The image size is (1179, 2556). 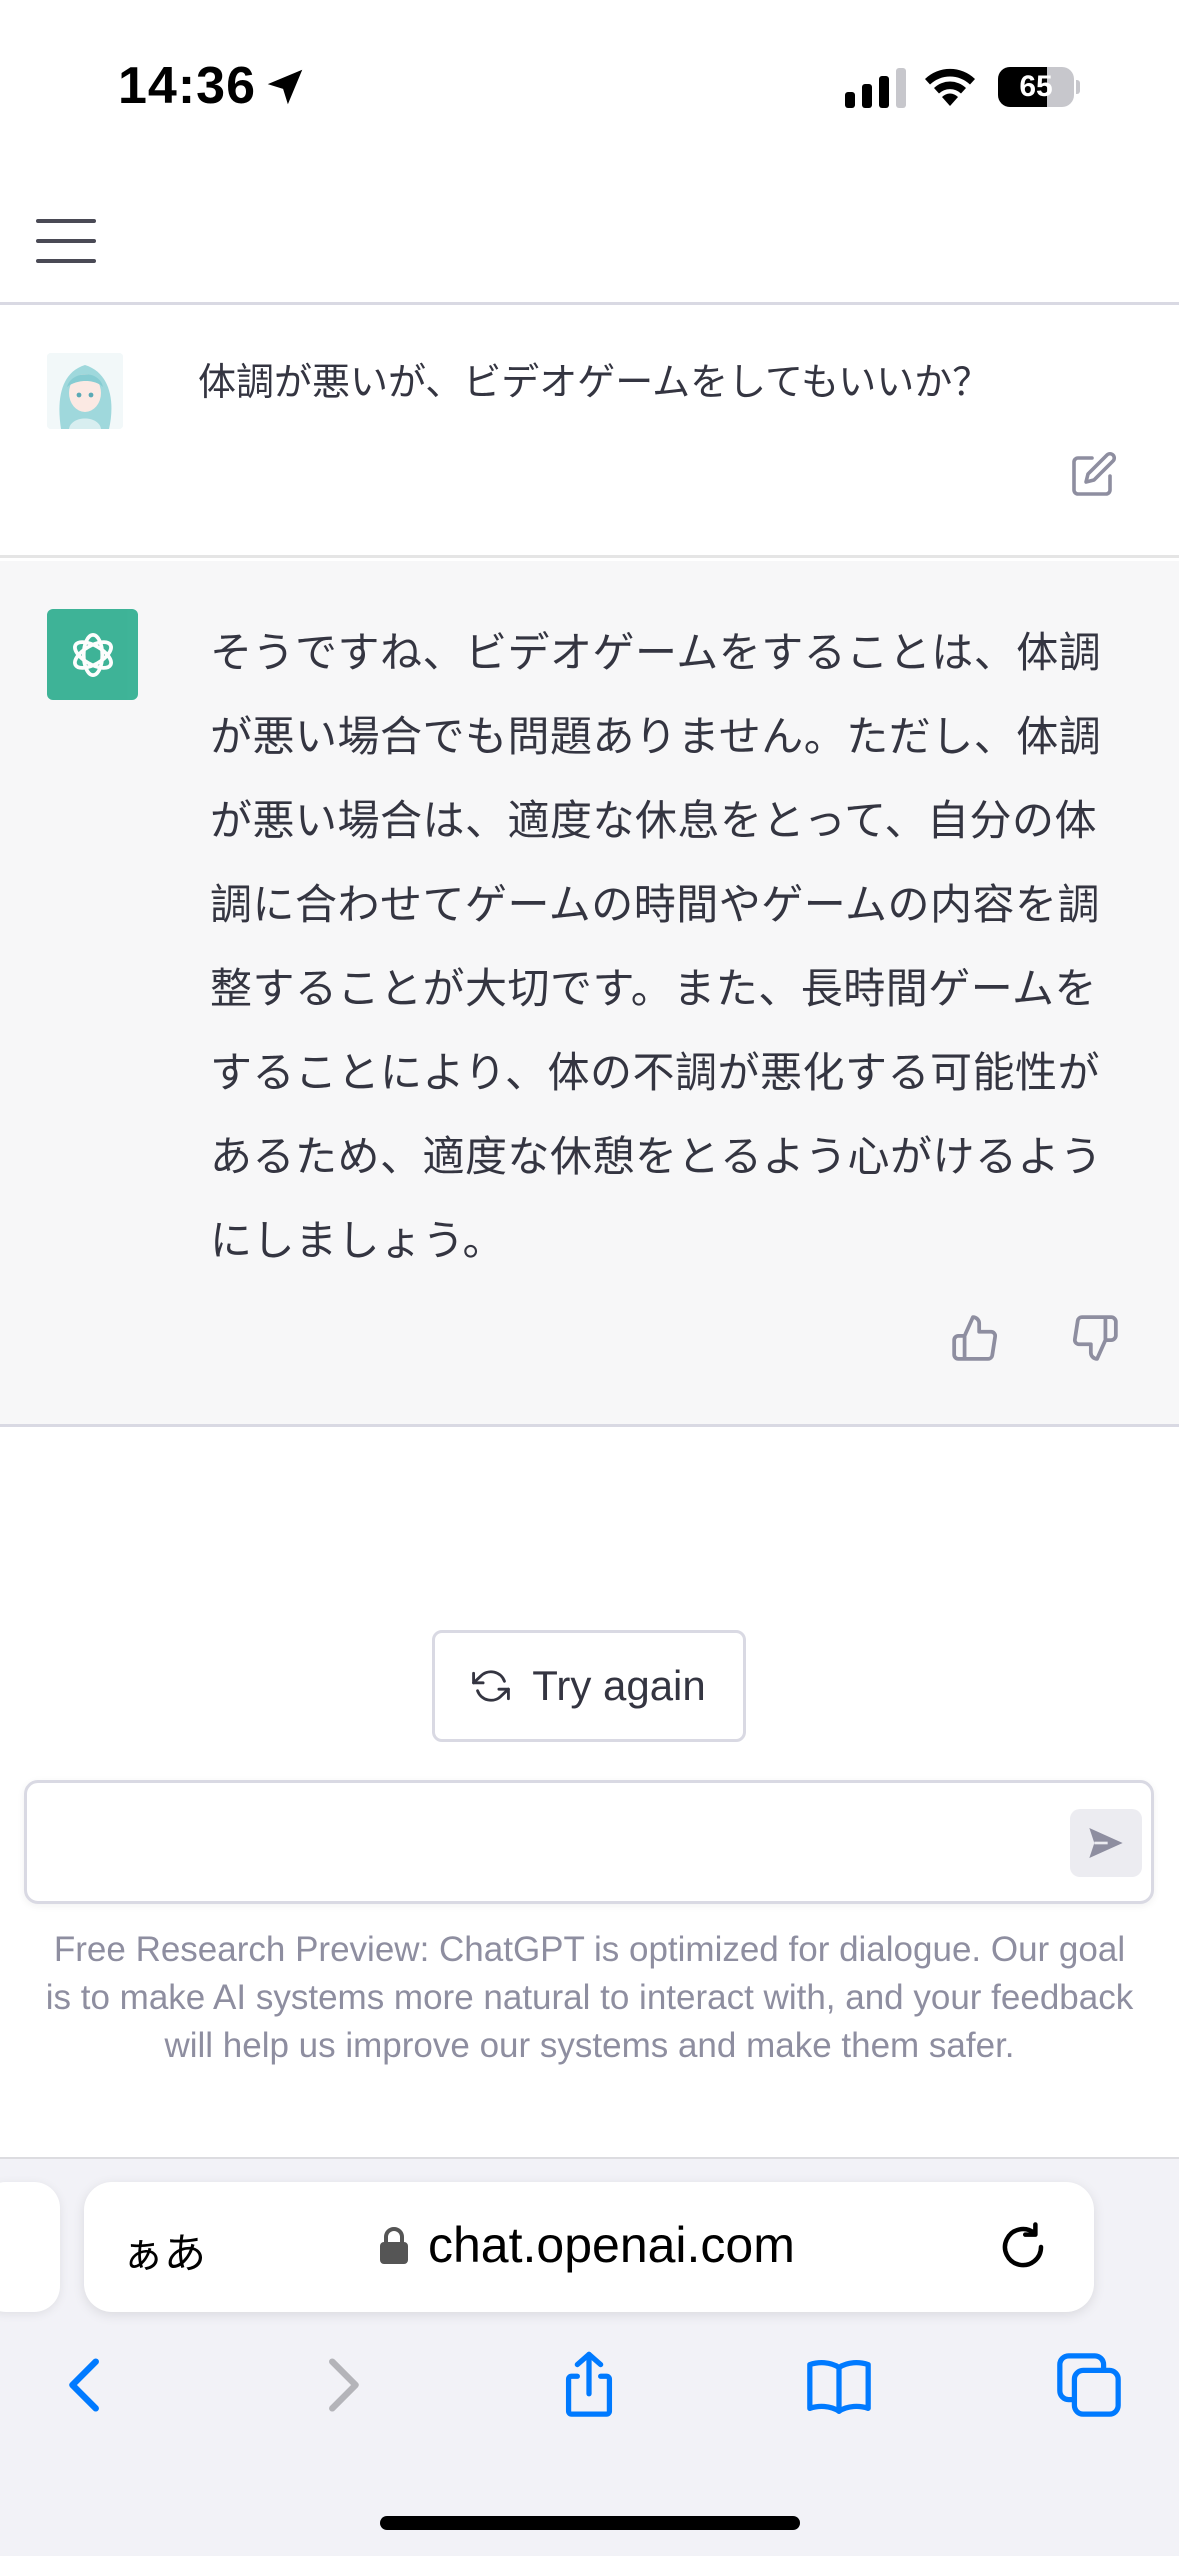 What do you see at coordinates (619, 1685) in the screenshot?
I see `try-again-label: Try again` at bounding box center [619, 1685].